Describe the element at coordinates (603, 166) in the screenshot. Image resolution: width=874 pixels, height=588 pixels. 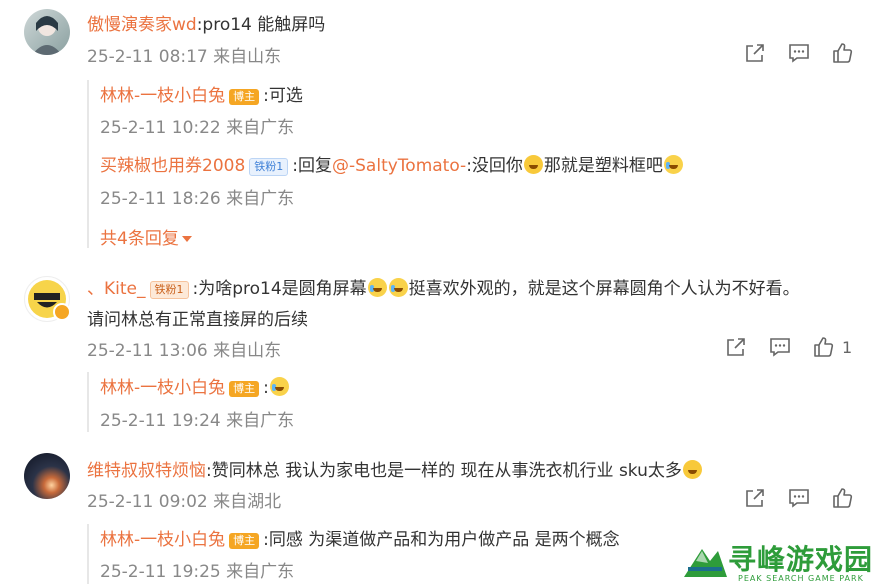
I see `reply-text: 那就是塑料框吧` at that location.